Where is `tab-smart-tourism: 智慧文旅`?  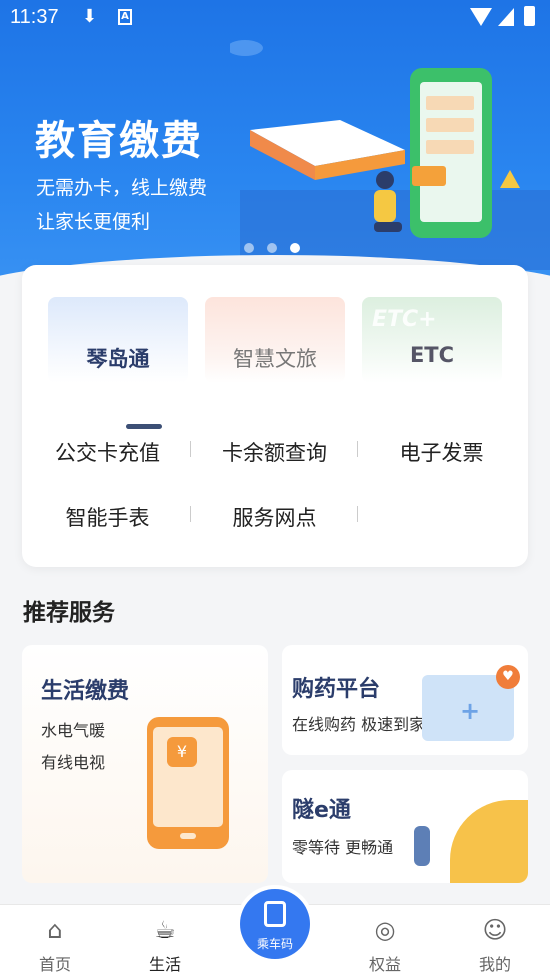
tab-smart-tourism: 智慧文旅 is located at coordinates (275, 340).